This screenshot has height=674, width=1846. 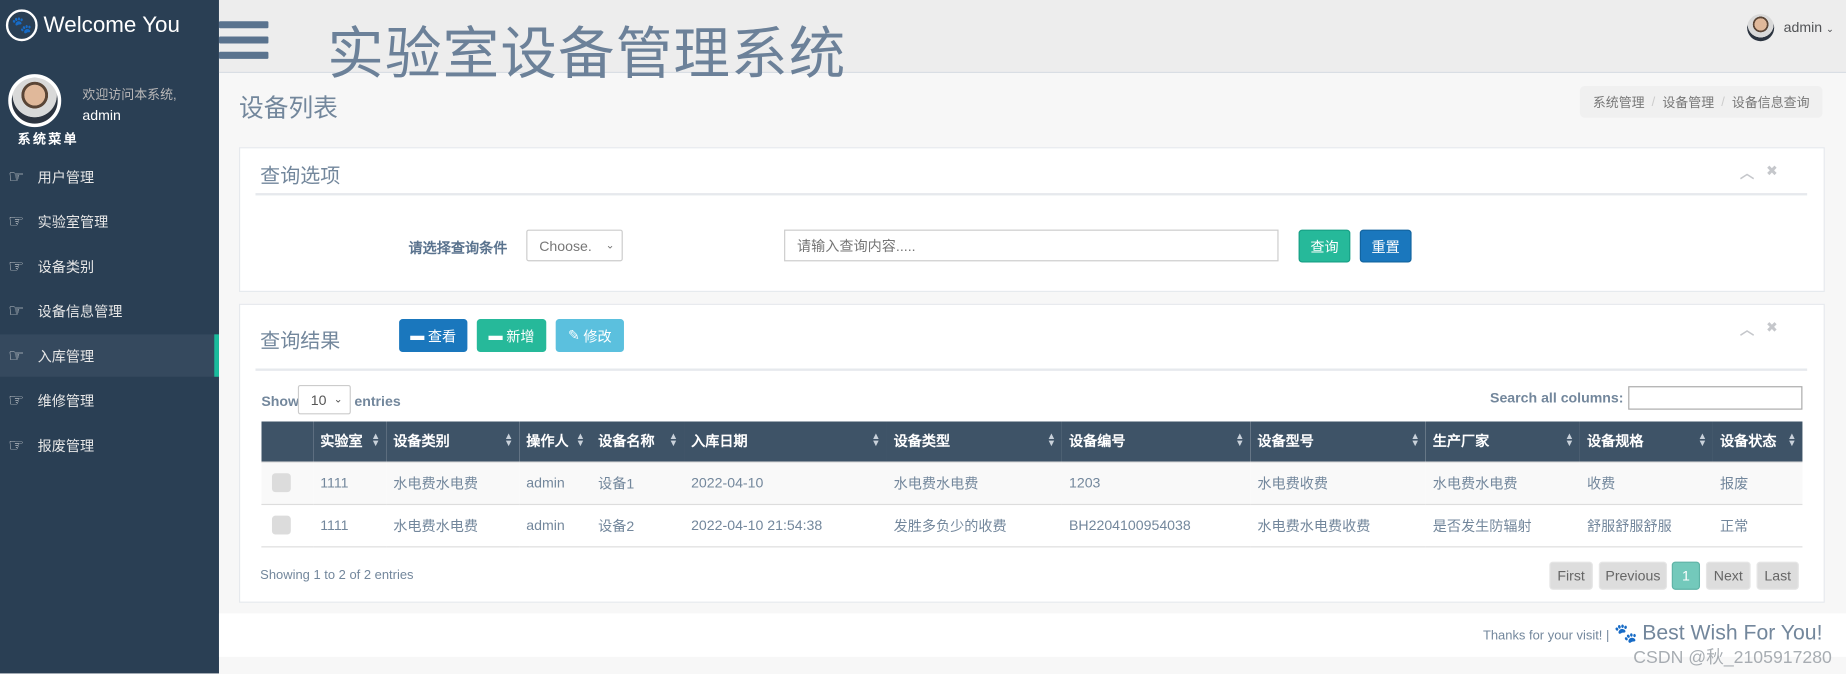 What do you see at coordinates (1502, 525) in the screenshot?
I see `table-cell: 是否发生防辐射` at bounding box center [1502, 525].